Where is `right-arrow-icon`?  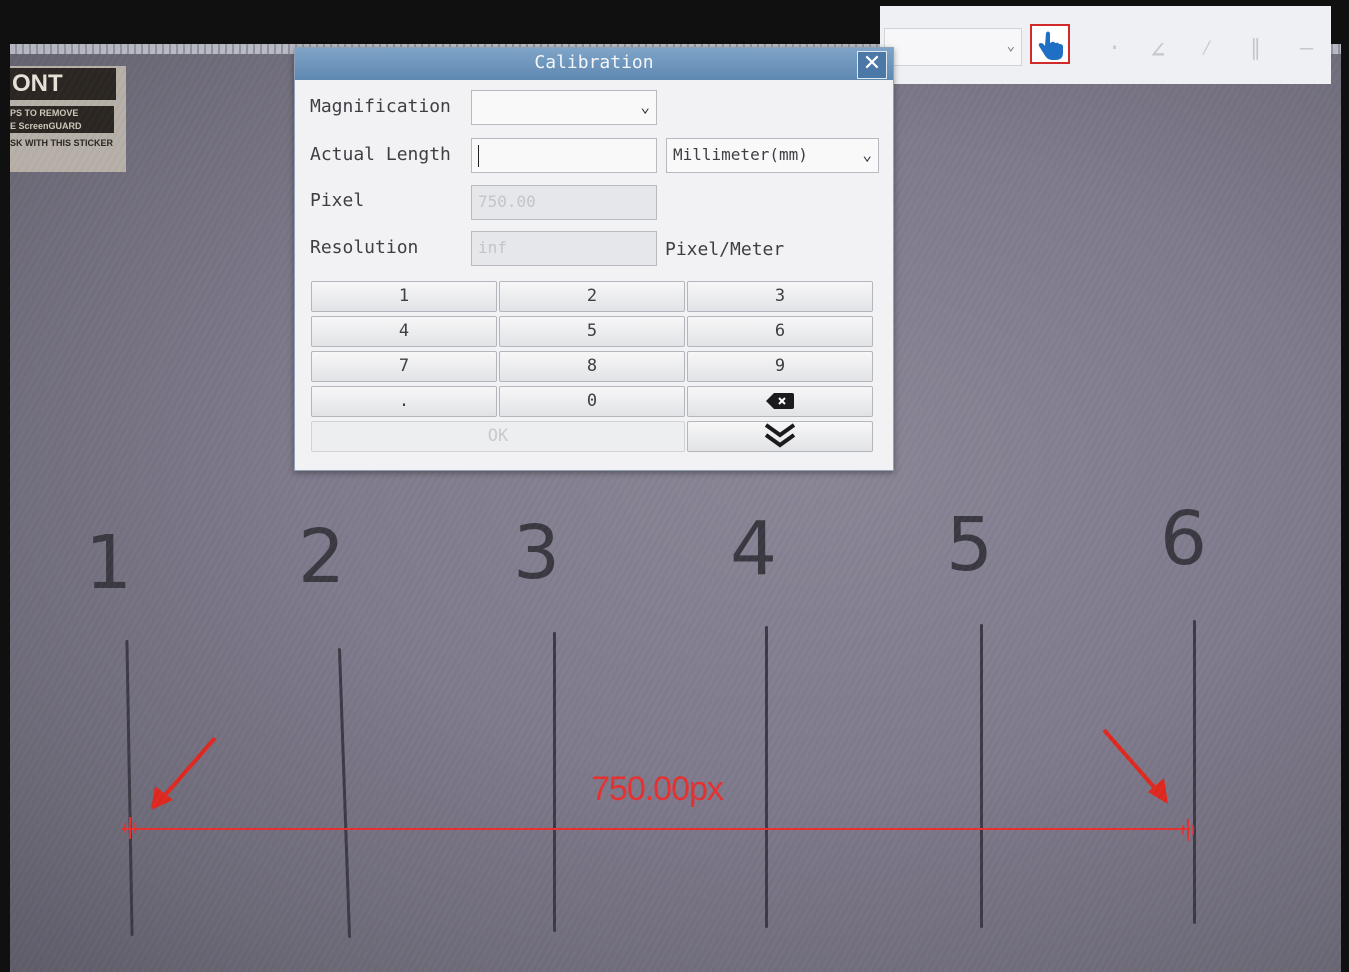
right-arrow-icon is located at coordinates (1135, 766).